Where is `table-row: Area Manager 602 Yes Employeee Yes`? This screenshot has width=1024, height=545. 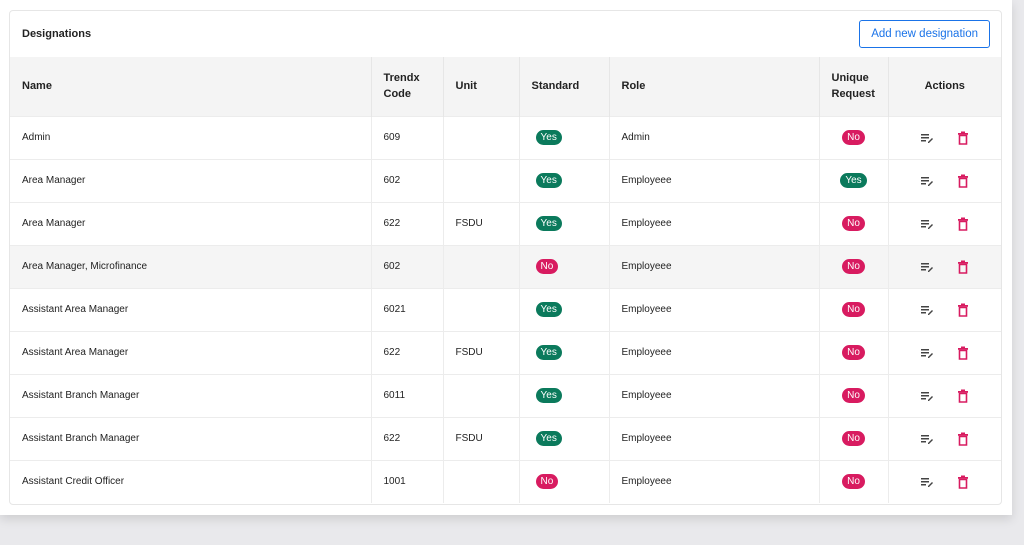
table-row: Area Manager 602 Yes Employeee Yes is located at coordinates (505, 180).